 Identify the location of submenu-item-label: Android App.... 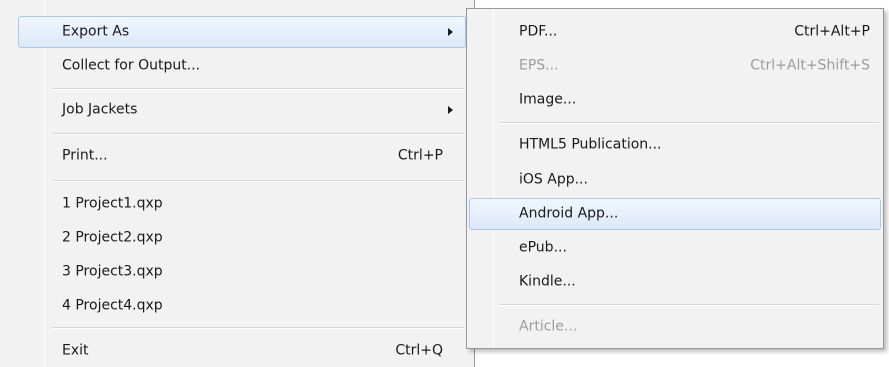
(569, 213).